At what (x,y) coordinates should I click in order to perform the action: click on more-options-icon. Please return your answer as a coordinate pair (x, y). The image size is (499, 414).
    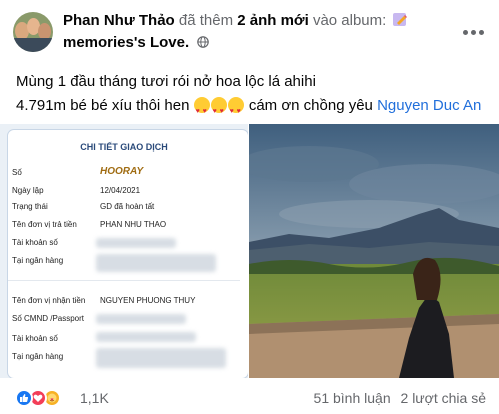
    Looking at the image, I should click on (475, 28).